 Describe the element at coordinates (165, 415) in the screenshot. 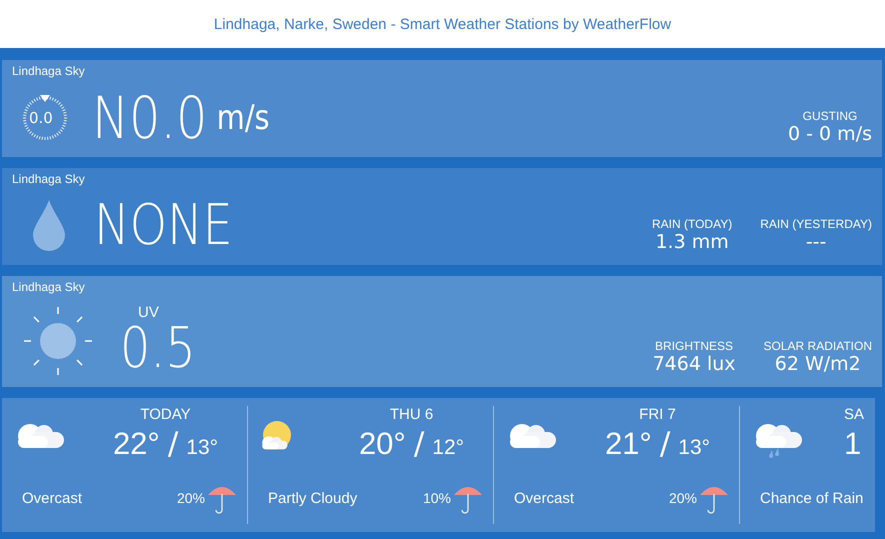

I see `day-name: TODAY` at that location.